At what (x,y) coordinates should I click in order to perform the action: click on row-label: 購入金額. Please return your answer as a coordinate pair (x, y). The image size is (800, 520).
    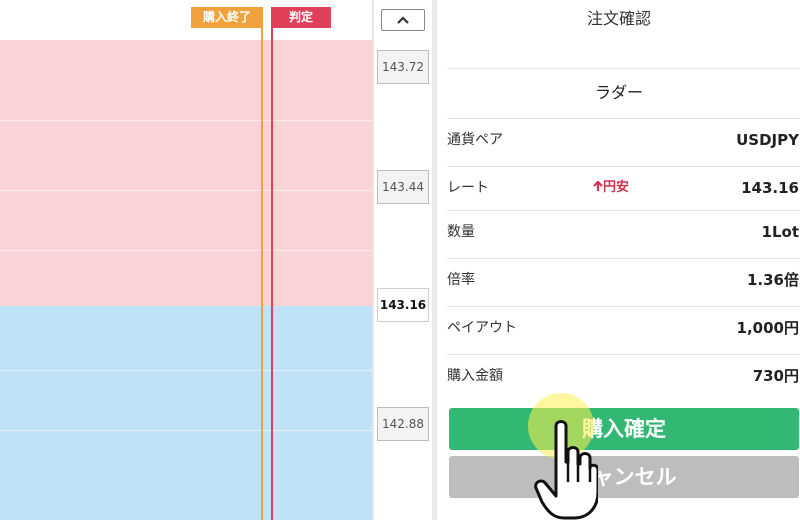
    Looking at the image, I should click on (475, 376).